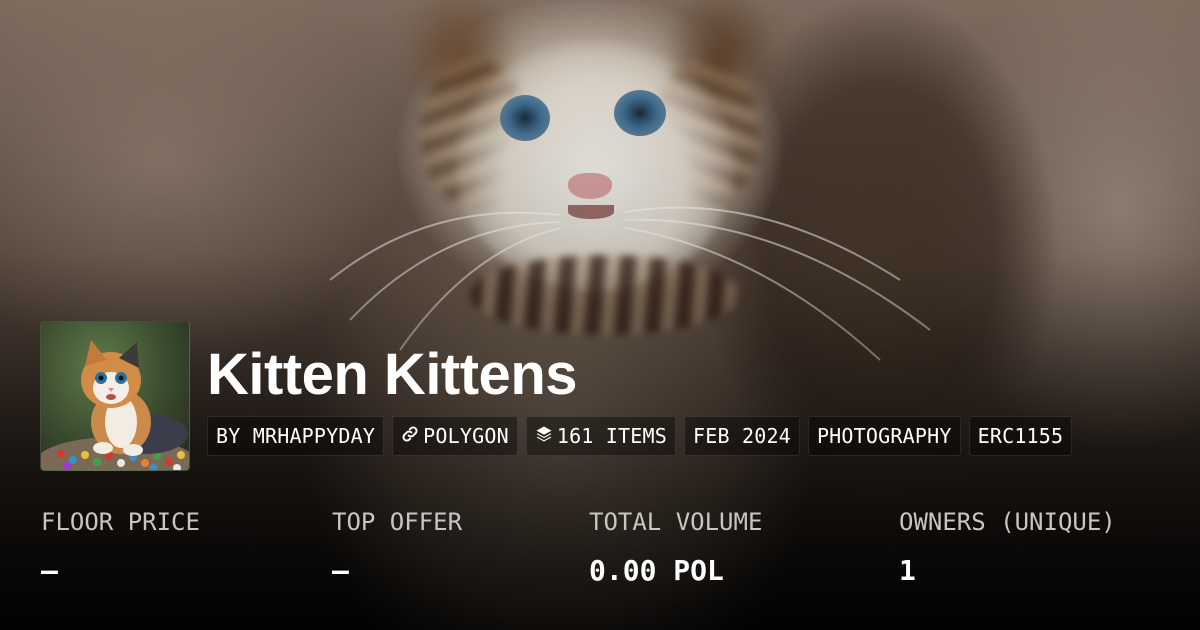 The image size is (1200, 630). What do you see at coordinates (115, 396) in the screenshot?
I see `collection-avatar` at bounding box center [115, 396].